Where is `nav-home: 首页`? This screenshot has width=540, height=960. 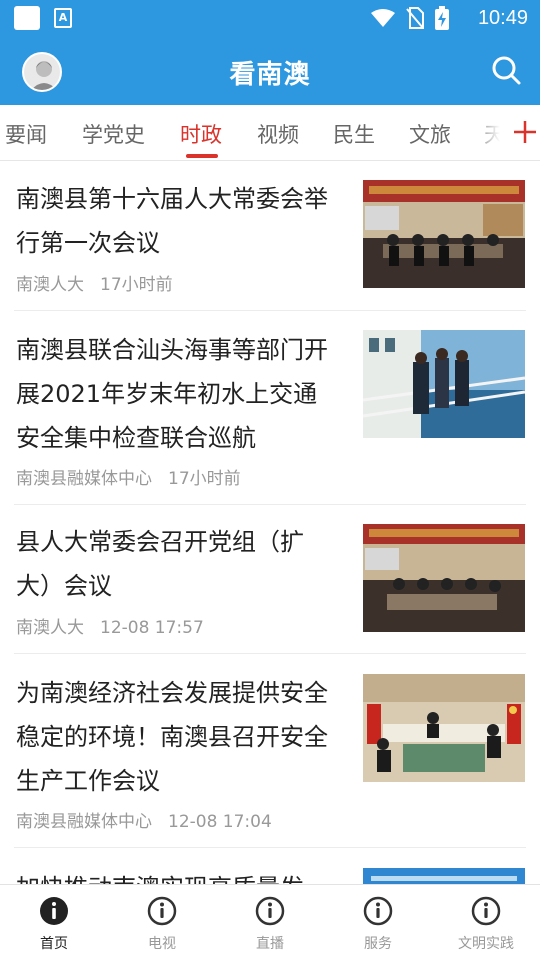 nav-home: 首页 is located at coordinates (54, 922).